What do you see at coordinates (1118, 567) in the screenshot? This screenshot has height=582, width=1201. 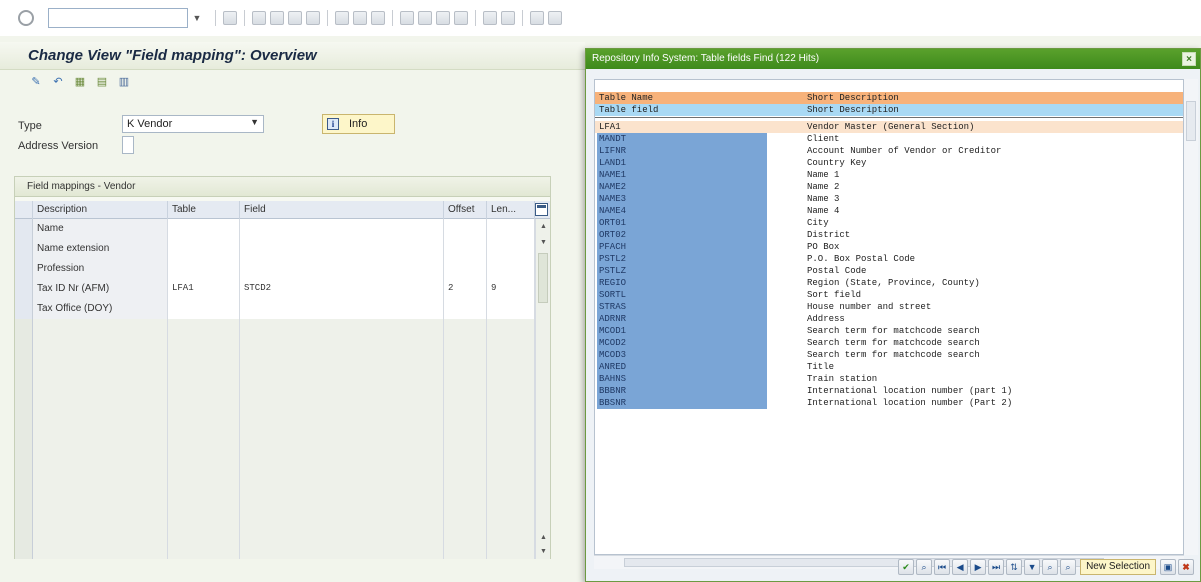 I see `new-selection-button: New Selection` at bounding box center [1118, 567].